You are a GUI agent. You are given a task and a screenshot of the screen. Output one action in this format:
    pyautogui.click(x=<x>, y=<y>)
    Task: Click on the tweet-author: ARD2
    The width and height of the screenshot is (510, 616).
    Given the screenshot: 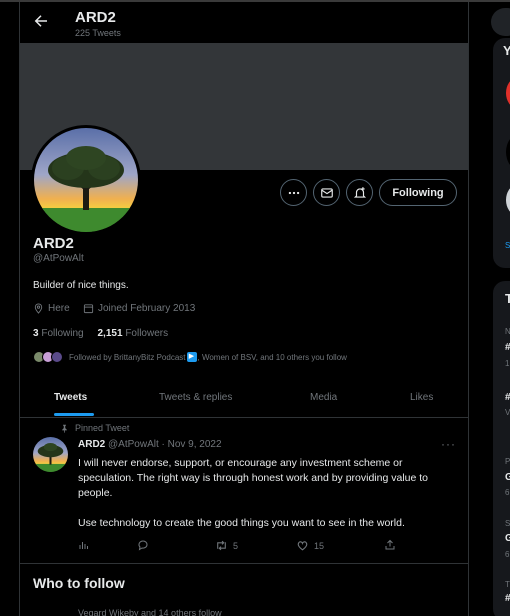 What is the action you would take?
    pyautogui.click(x=91, y=444)
    